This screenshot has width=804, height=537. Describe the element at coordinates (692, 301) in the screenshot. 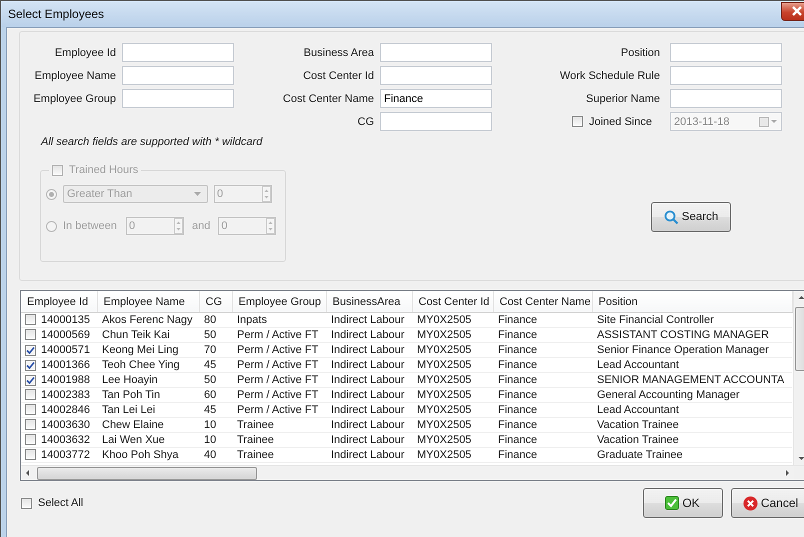

I see `column-header: Position` at that location.